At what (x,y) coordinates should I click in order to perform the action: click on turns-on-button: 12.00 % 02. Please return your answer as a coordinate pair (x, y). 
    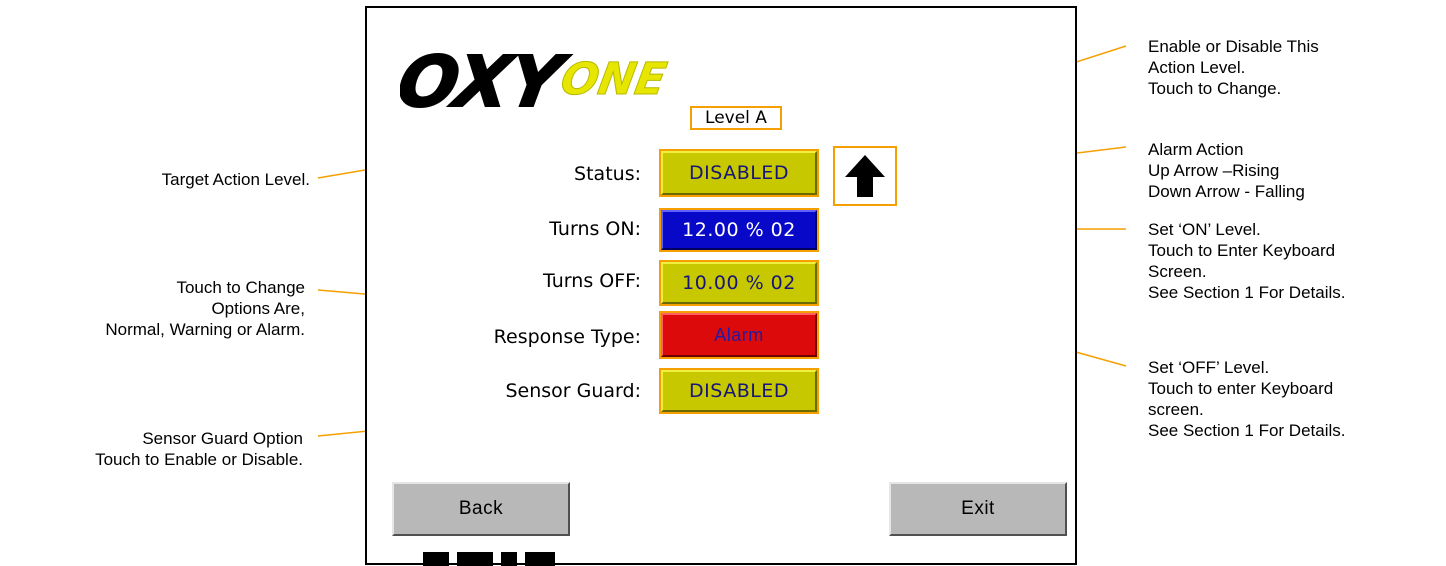
    Looking at the image, I should click on (739, 230).